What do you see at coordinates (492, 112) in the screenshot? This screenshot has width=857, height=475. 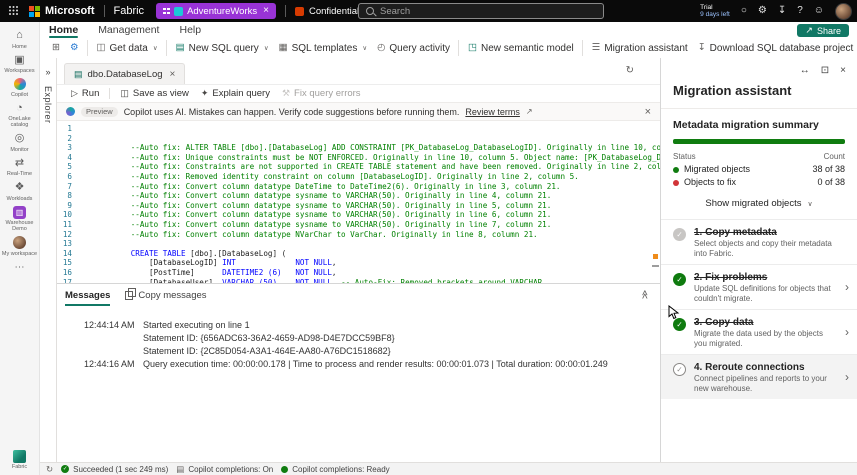 I see `review-terms-link: Review terms` at bounding box center [492, 112].